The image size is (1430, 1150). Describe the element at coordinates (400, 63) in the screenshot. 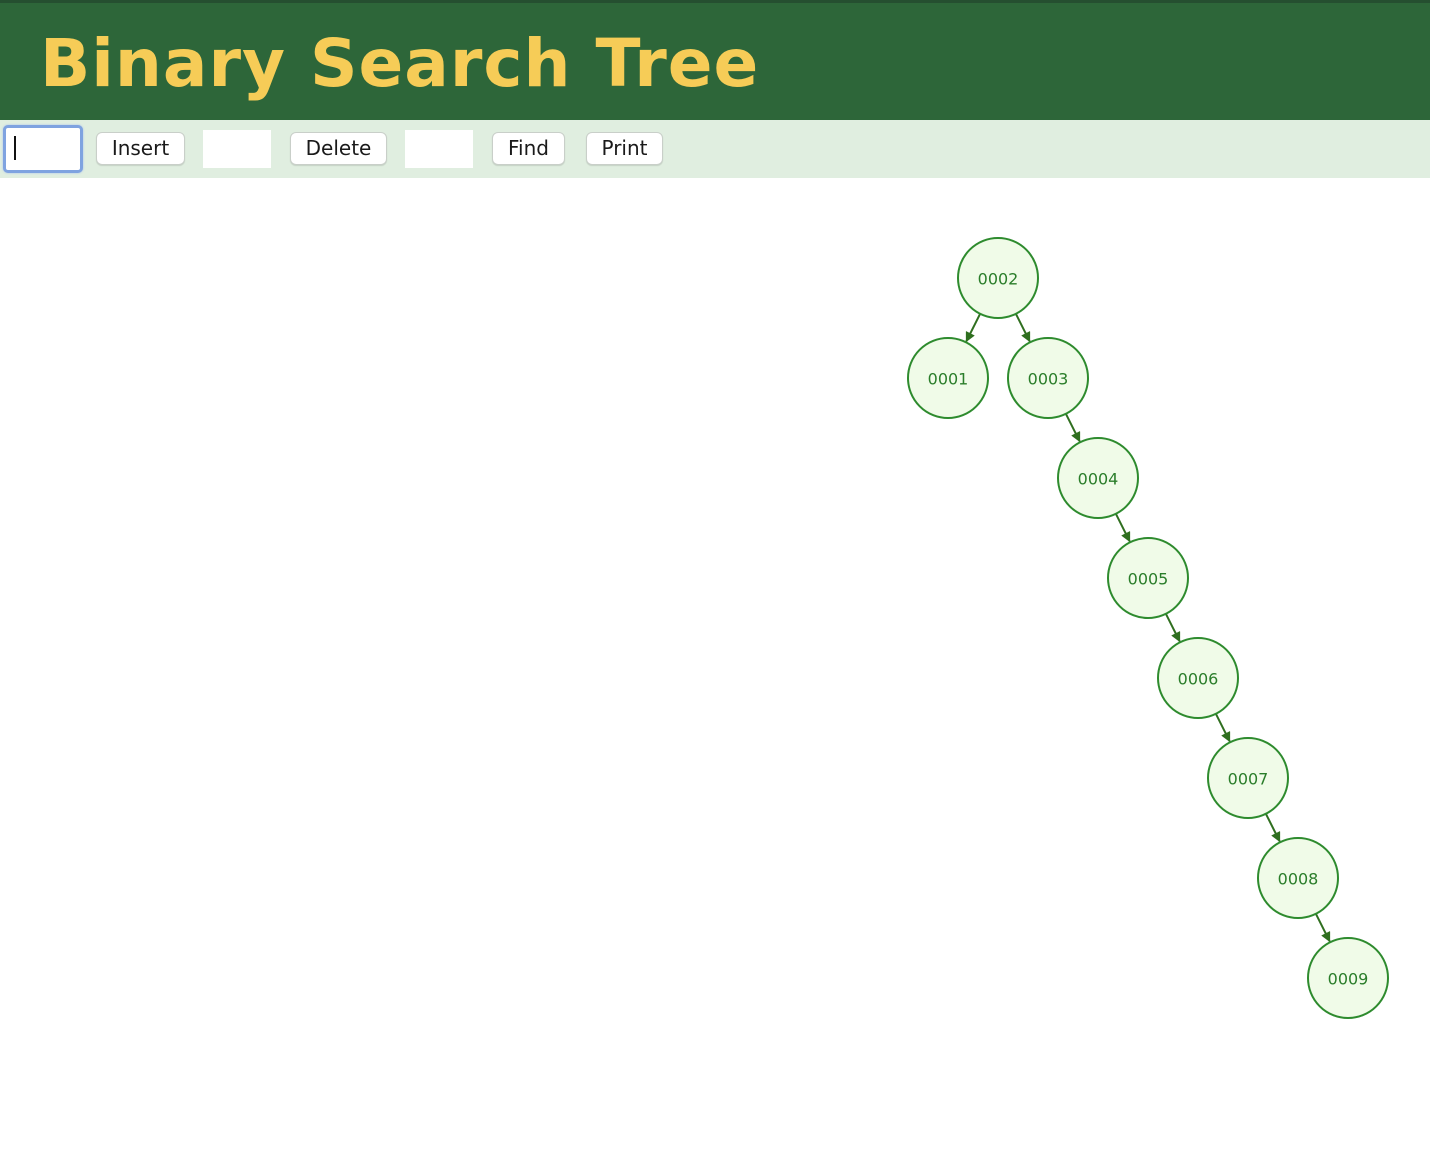

I see `page-title: Binary Search Tree` at that location.